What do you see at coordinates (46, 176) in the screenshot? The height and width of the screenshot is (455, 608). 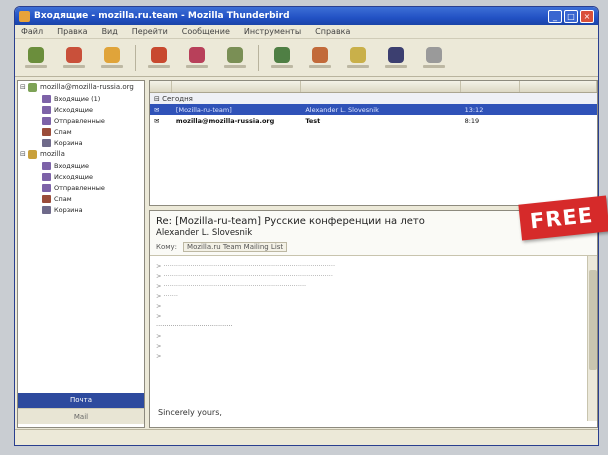 I see `outbox-icon` at bounding box center [46, 176].